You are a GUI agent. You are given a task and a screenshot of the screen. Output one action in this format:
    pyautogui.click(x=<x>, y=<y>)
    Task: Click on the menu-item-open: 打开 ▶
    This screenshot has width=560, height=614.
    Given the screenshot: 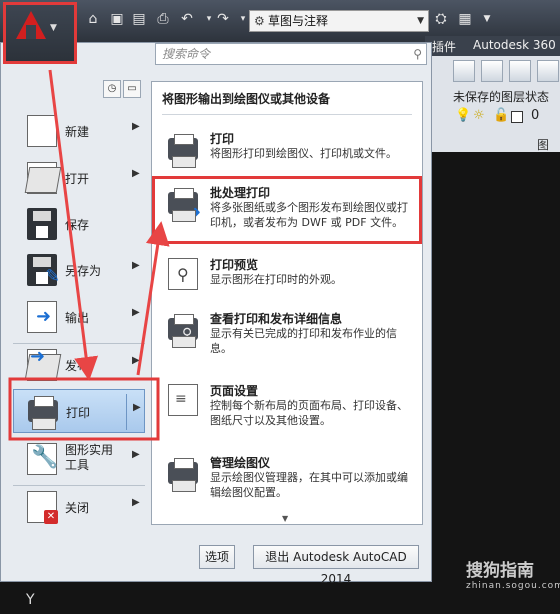 What is the action you would take?
    pyautogui.click(x=79, y=178)
    